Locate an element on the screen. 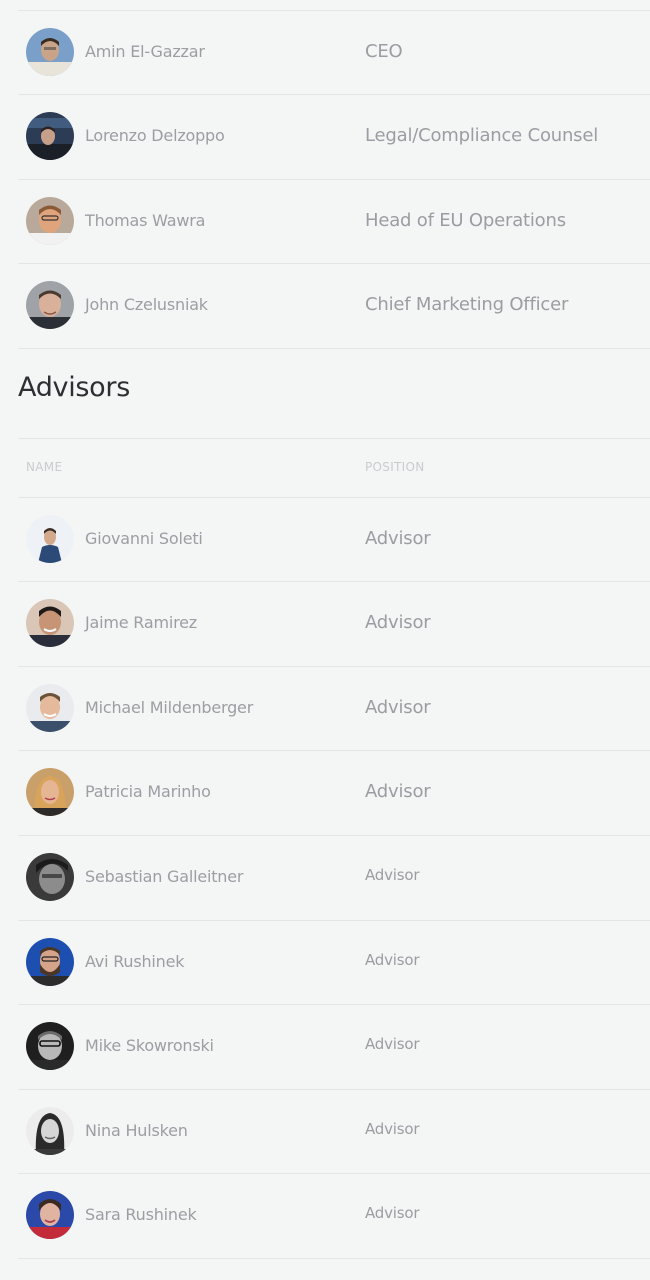 Image resolution: width=650 pixels, height=1280 pixels. advisor-name: Giovanni Soleti is located at coordinates (144, 538).